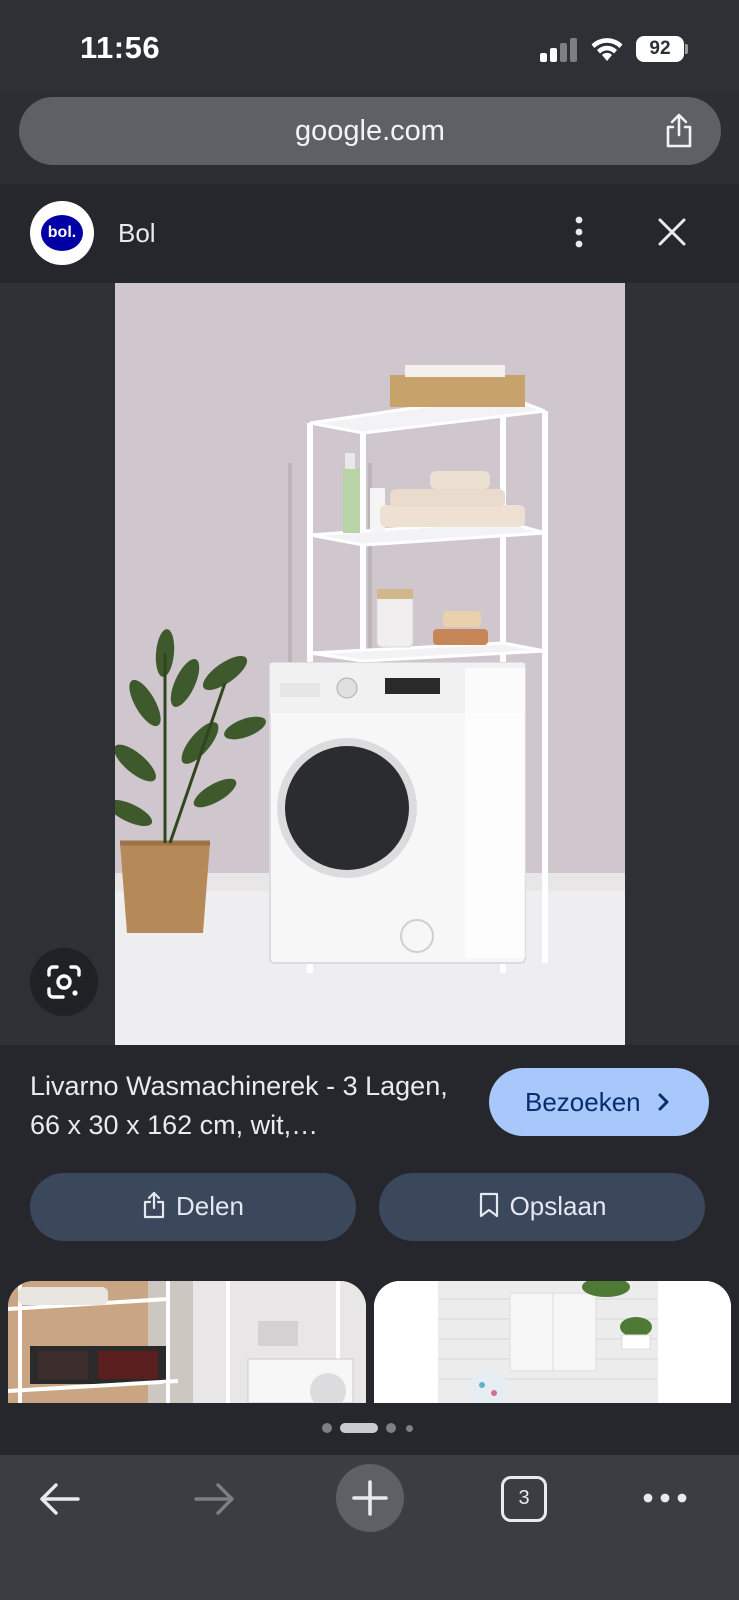 The image size is (739, 1600). I want to click on site-logo: bol., so click(62, 233).